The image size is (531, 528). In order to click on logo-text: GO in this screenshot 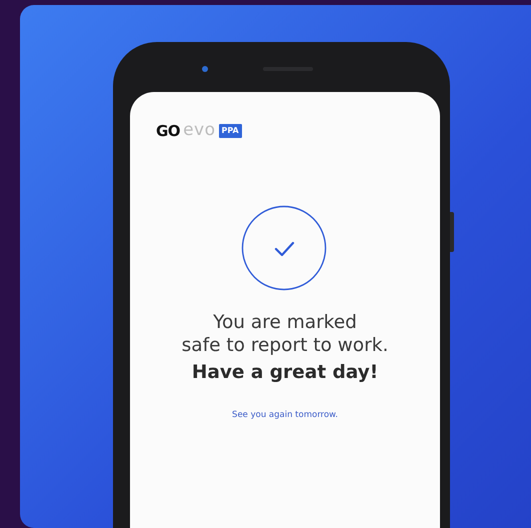, I will do `click(168, 131)`.